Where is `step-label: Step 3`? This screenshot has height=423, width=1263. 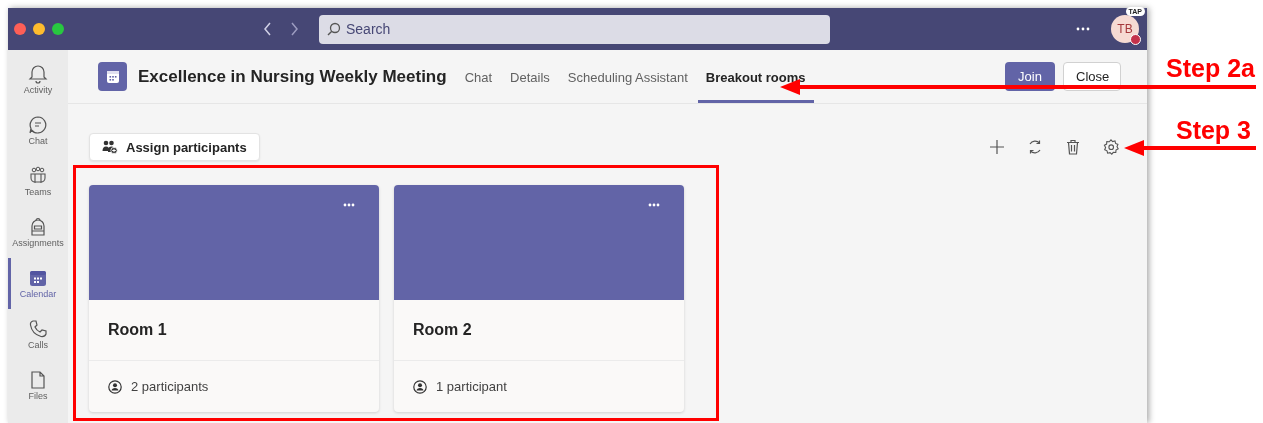
step-label: Step 3 is located at coordinates (1213, 130).